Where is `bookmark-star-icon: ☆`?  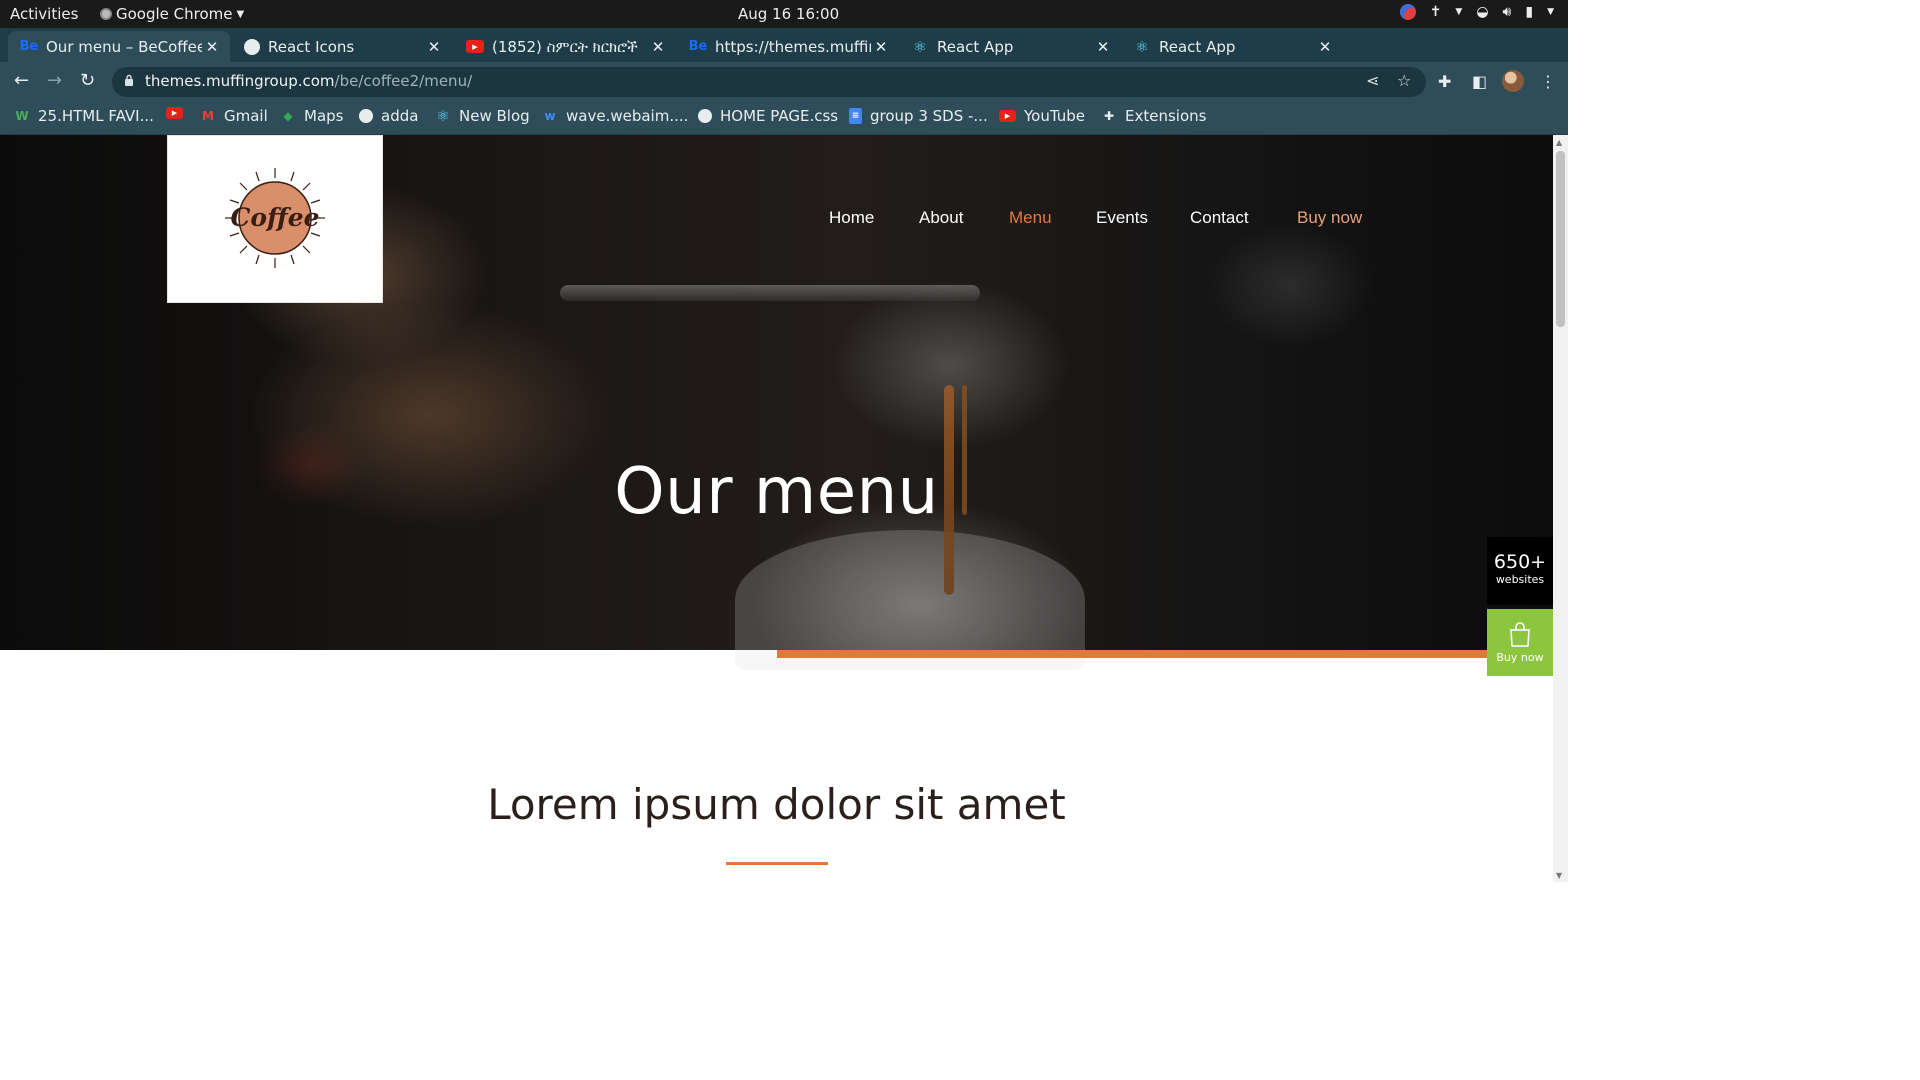
bookmark-star-icon: ☆ is located at coordinates (1404, 80).